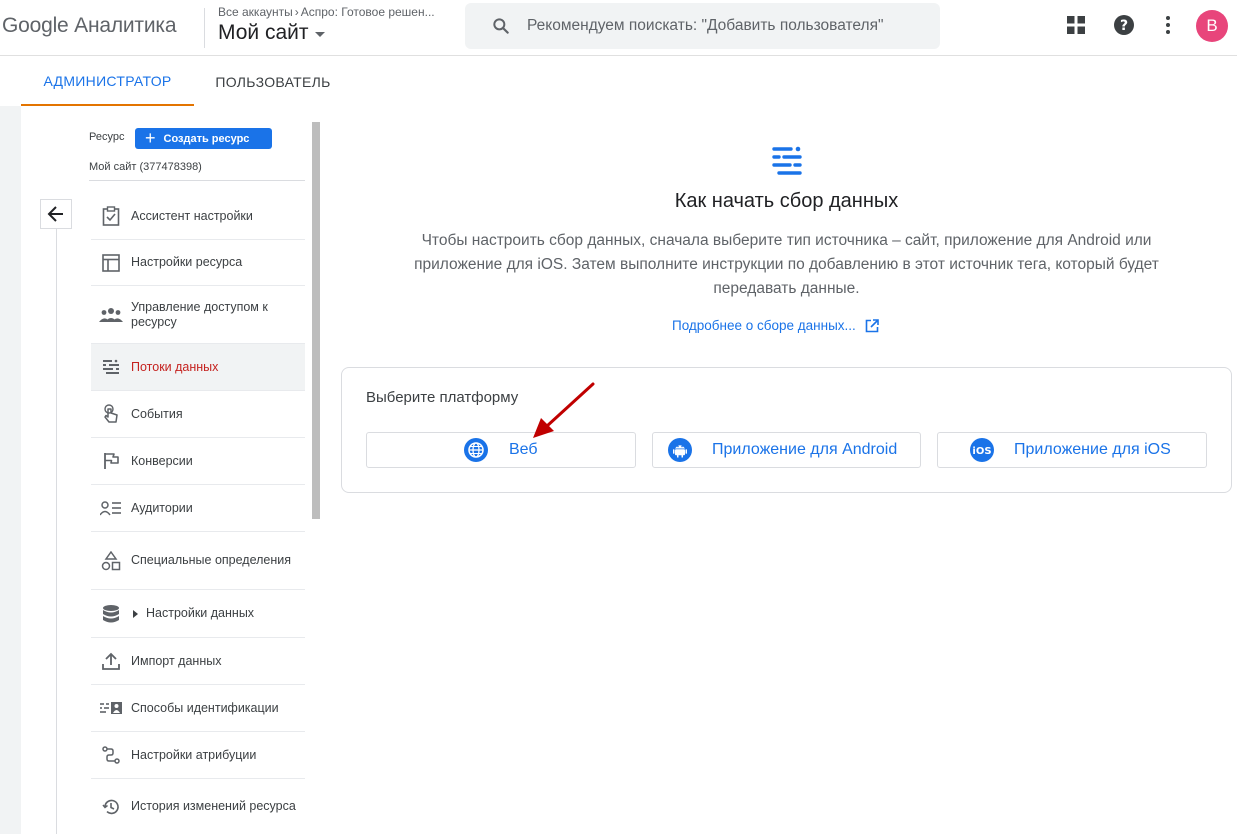 The image size is (1237, 834). I want to click on sidebar-item-label: Способы идентификации, so click(205, 707).